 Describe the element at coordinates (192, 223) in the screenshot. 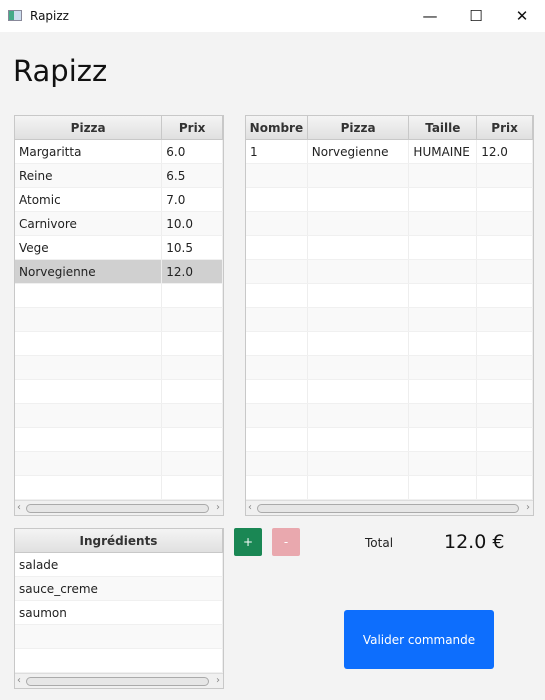

I see `table-cell: 10.0` at that location.